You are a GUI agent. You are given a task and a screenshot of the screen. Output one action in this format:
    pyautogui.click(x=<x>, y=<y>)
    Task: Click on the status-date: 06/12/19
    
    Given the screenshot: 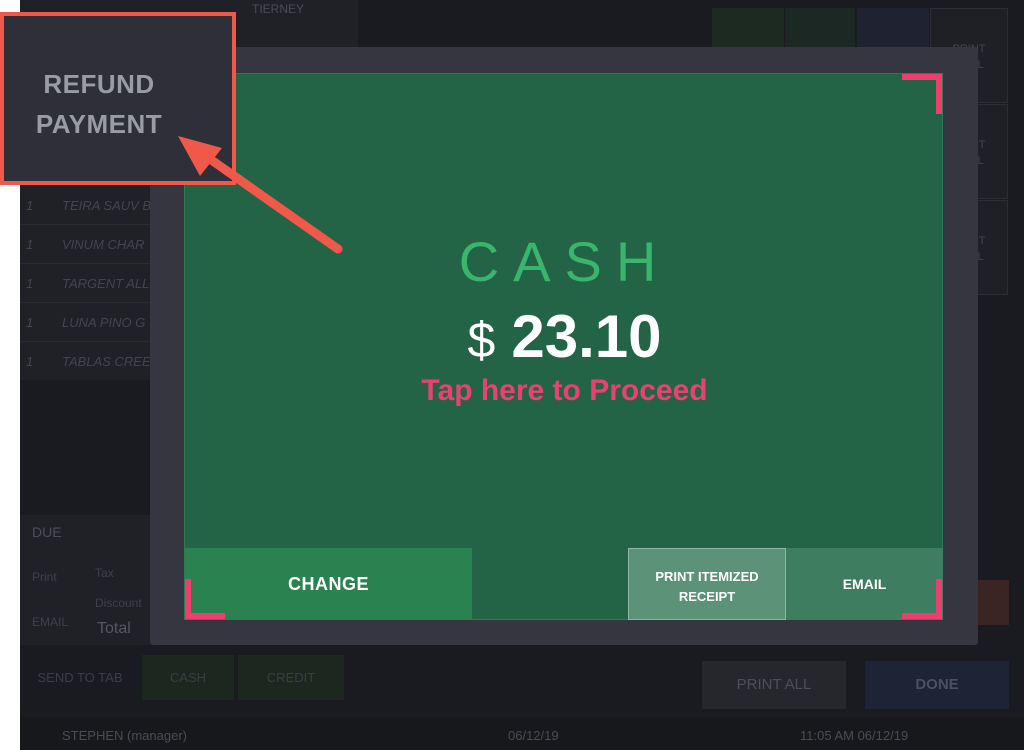 What is the action you would take?
    pyautogui.click(x=533, y=735)
    